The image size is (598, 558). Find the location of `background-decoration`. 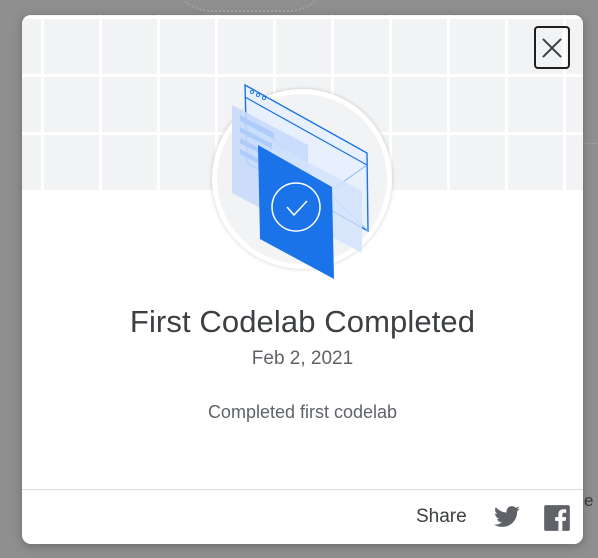

background-decoration is located at coordinates (250, 6).